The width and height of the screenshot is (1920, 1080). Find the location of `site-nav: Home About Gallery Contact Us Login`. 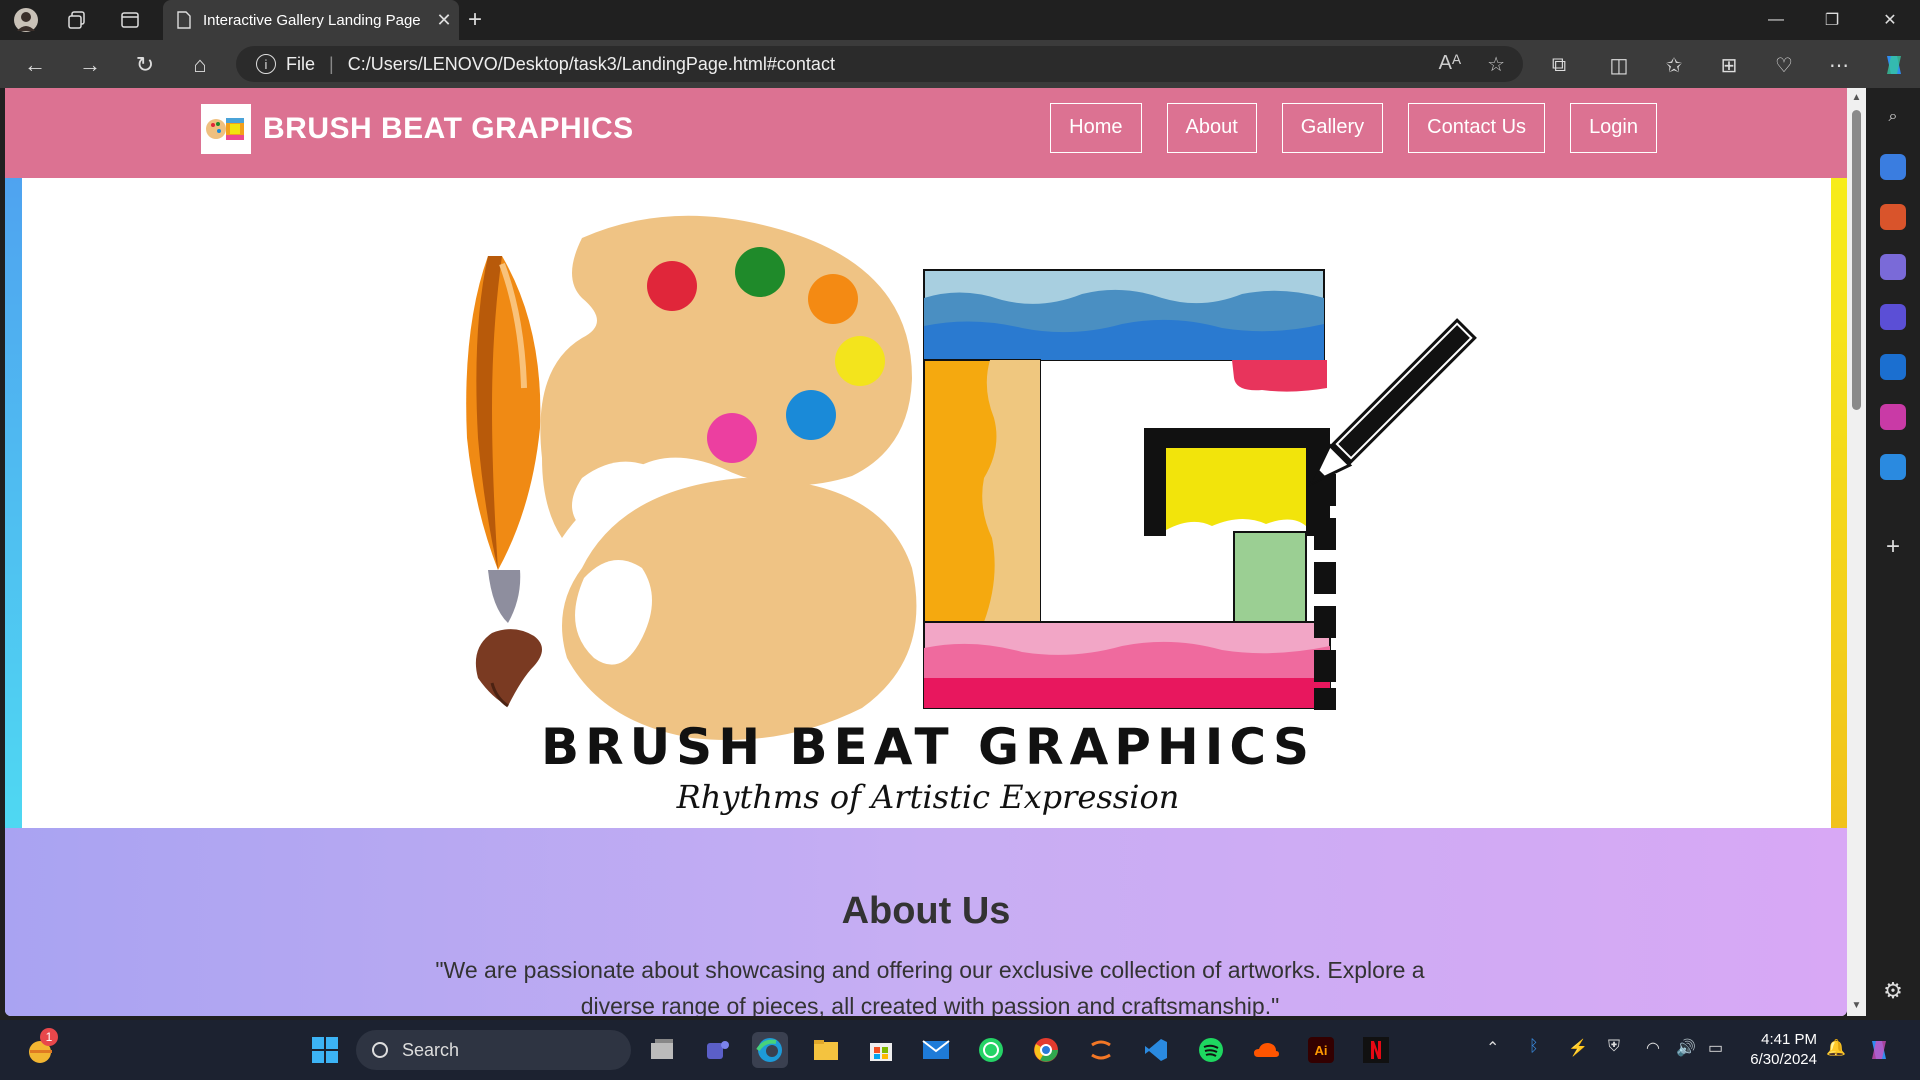

site-nav: Home About Gallery Contact Us Login is located at coordinates (1353, 128).